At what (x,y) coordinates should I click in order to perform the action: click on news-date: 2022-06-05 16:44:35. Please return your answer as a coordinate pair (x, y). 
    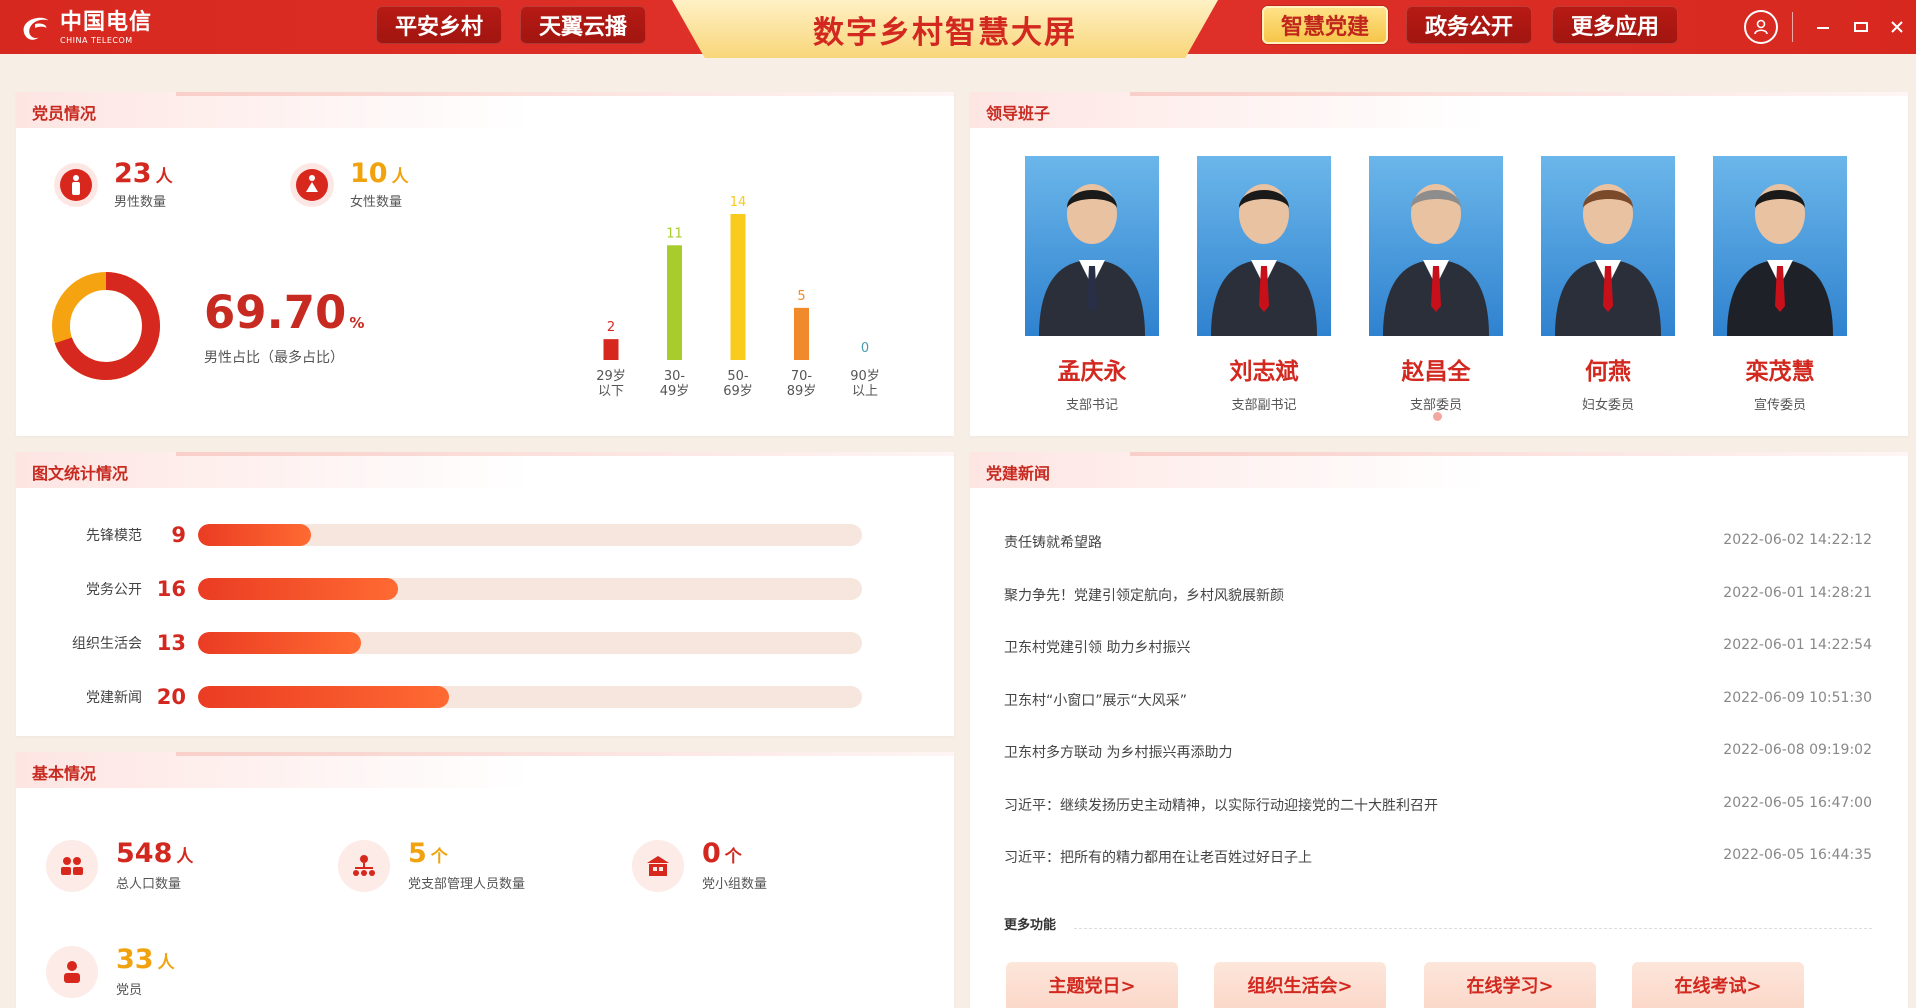
    Looking at the image, I should click on (1797, 855).